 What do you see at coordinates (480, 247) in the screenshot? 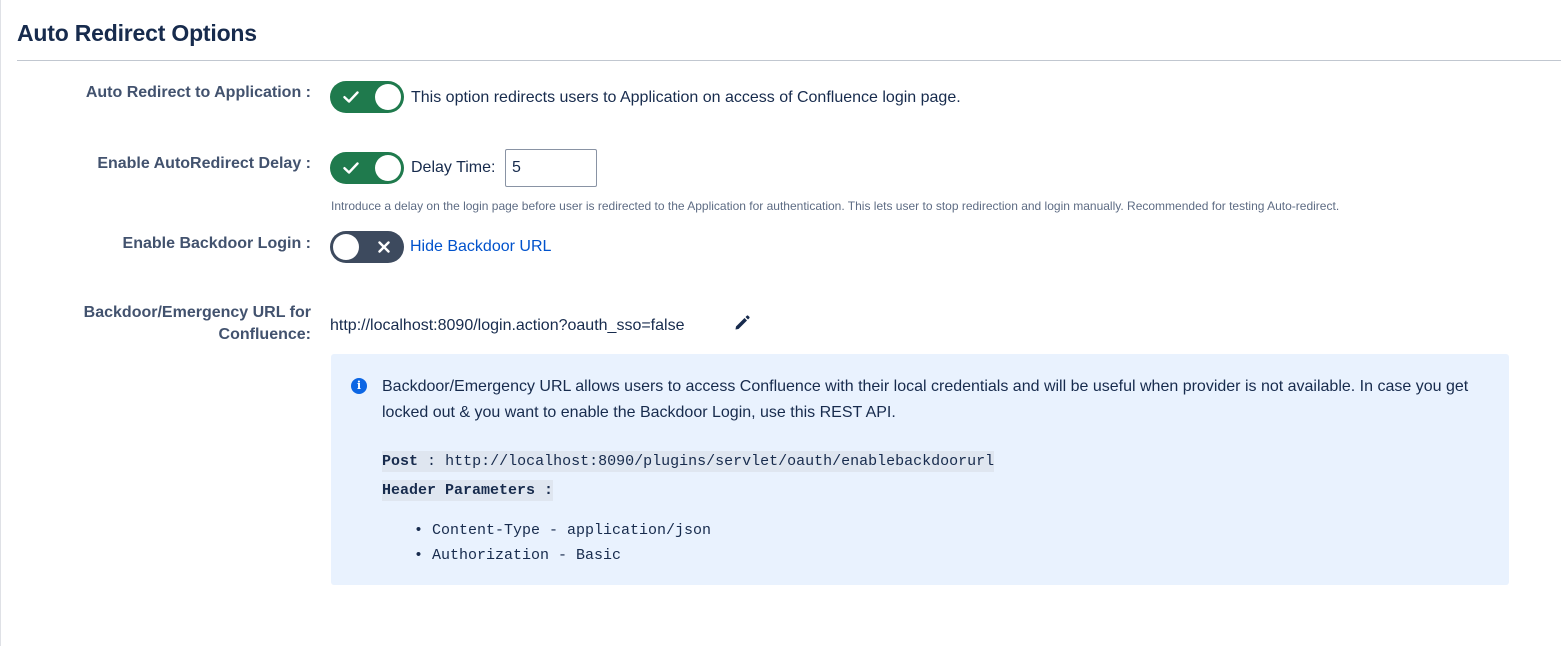
I see `hide-backdoor-url-link: Hide Backdoor URL` at bounding box center [480, 247].